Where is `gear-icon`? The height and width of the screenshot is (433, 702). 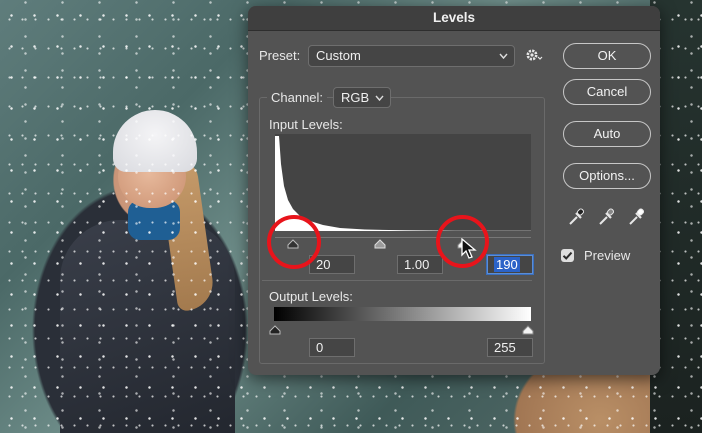
gear-icon is located at coordinates (534, 56).